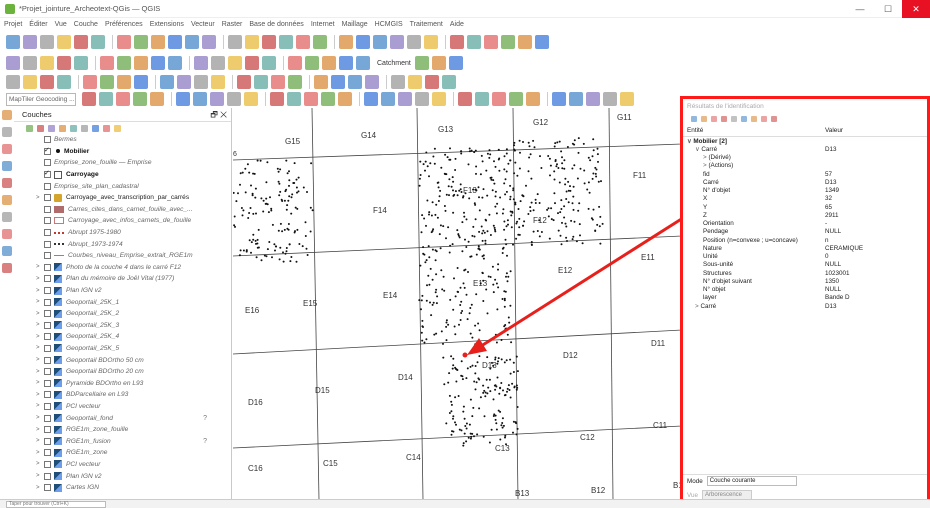 This screenshot has height=508, width=930. Describe the element at coordinates (323, 24) in the screenshot. I see `menu-internet: Internet` at that location.